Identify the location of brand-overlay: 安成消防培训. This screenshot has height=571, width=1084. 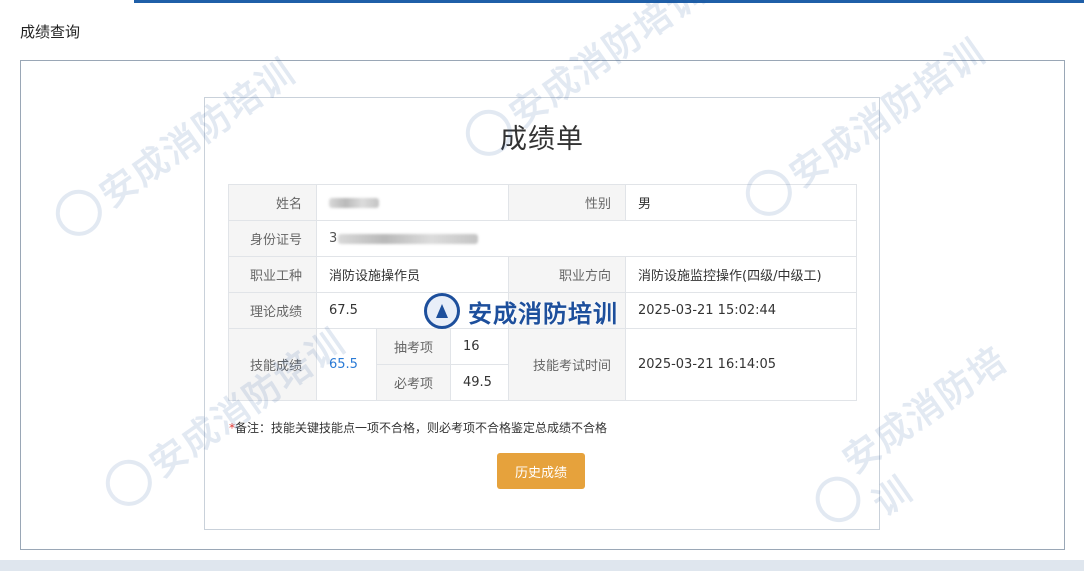
(521, 311).